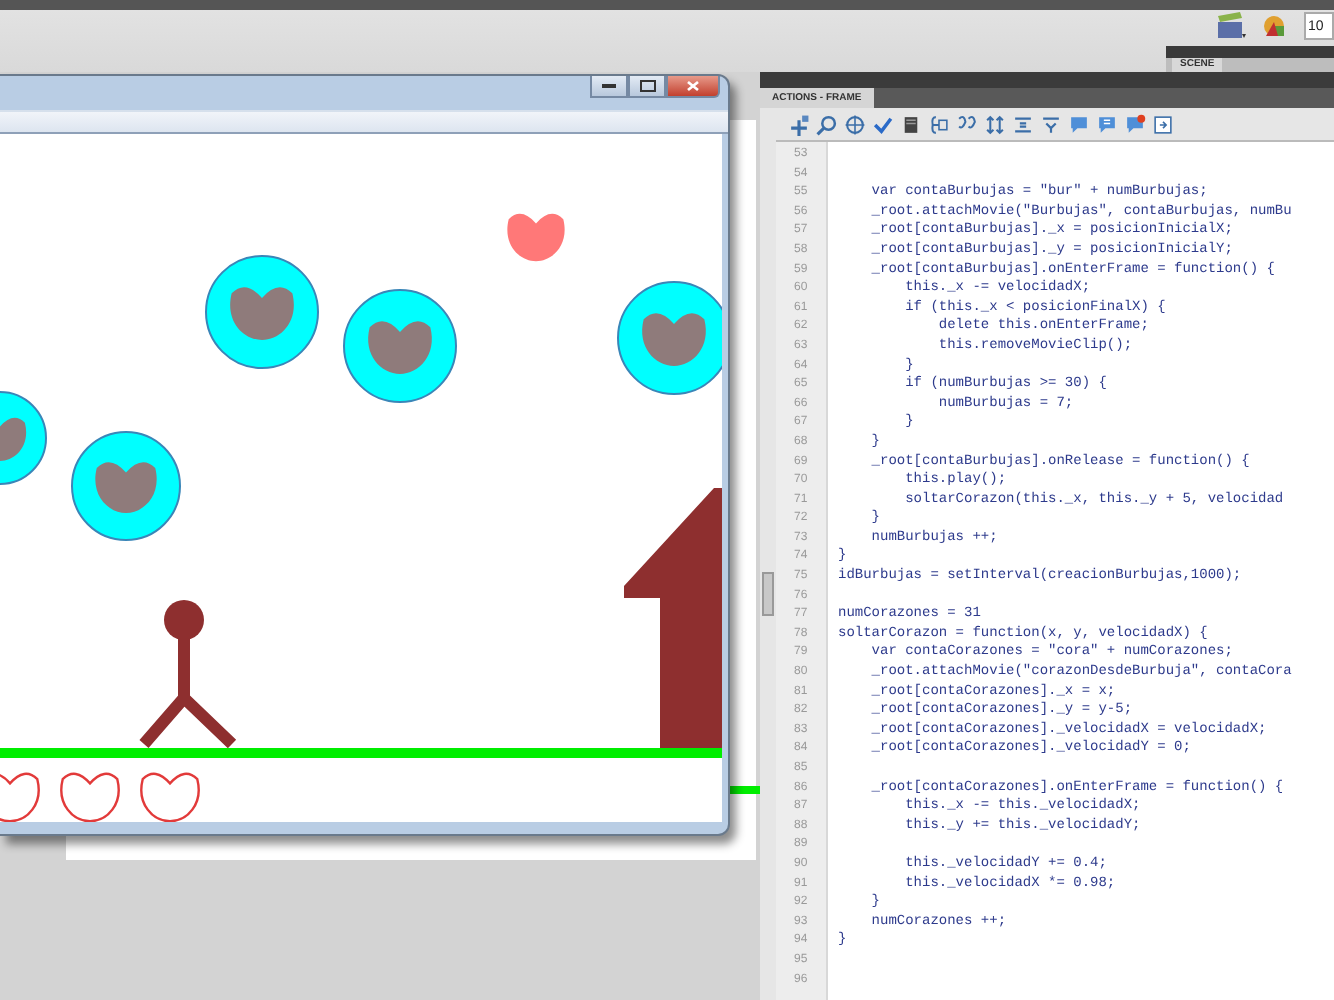 Image resolution: width=1334 pixels, height=1000 pixels. I want to click on close-icon, so click(693, 86).